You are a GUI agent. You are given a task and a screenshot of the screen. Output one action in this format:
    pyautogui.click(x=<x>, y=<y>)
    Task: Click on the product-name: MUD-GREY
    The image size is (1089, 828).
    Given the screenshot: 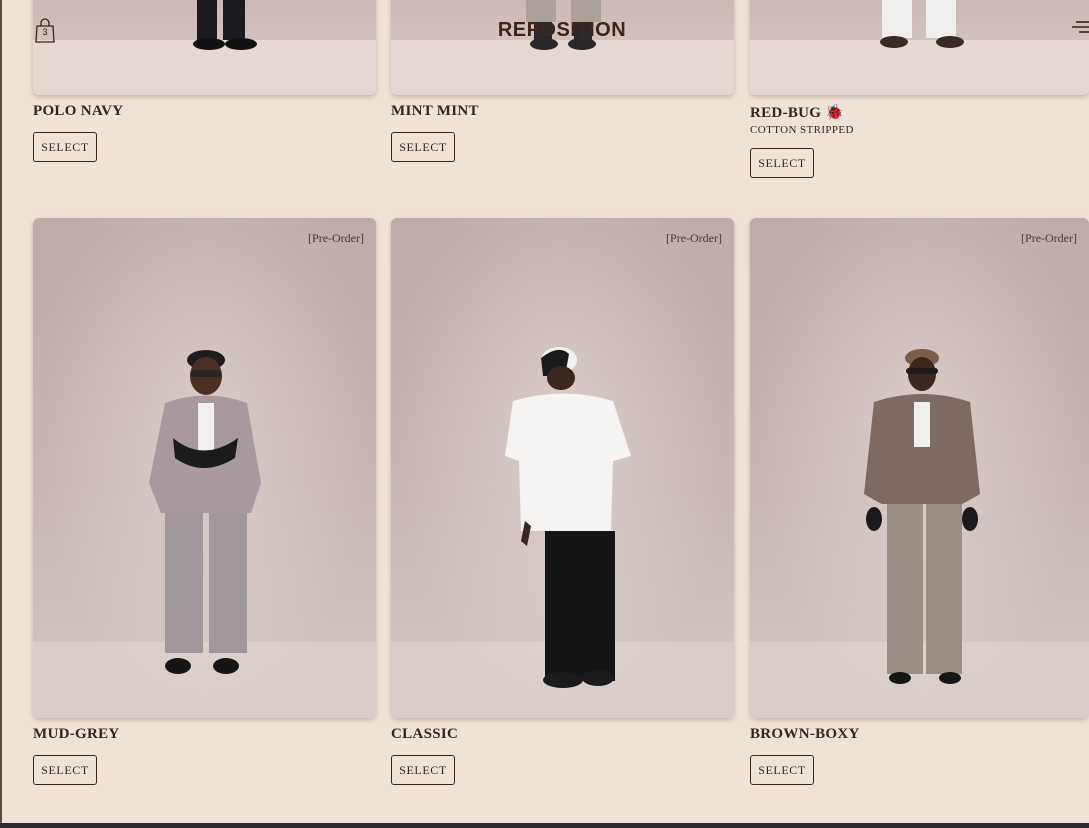 What is the action you would take?
    pyautogui.click(x=76, y=734)
    